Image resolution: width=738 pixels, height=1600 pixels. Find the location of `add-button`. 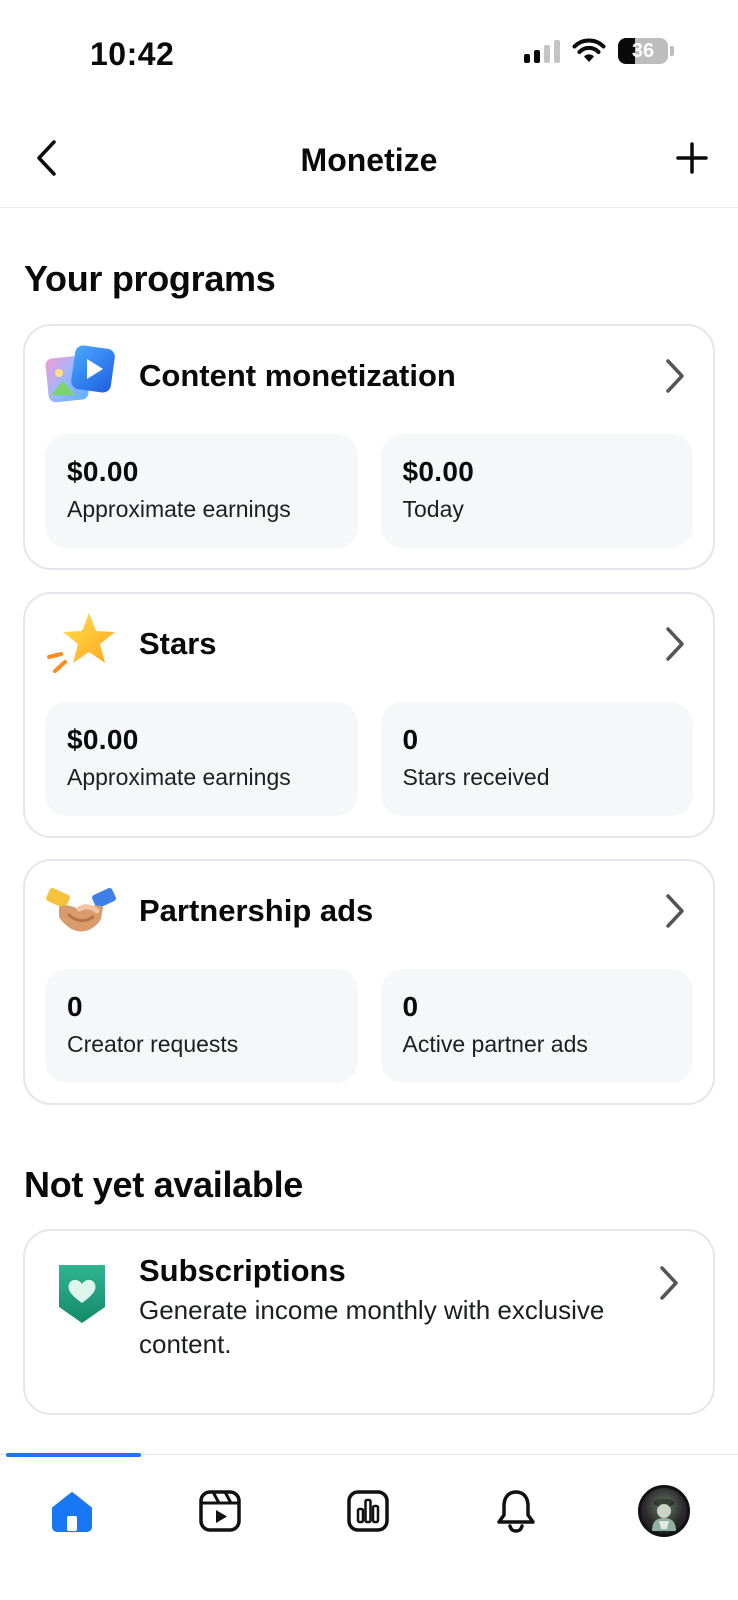

add-button is located at coordinates (692, 158).